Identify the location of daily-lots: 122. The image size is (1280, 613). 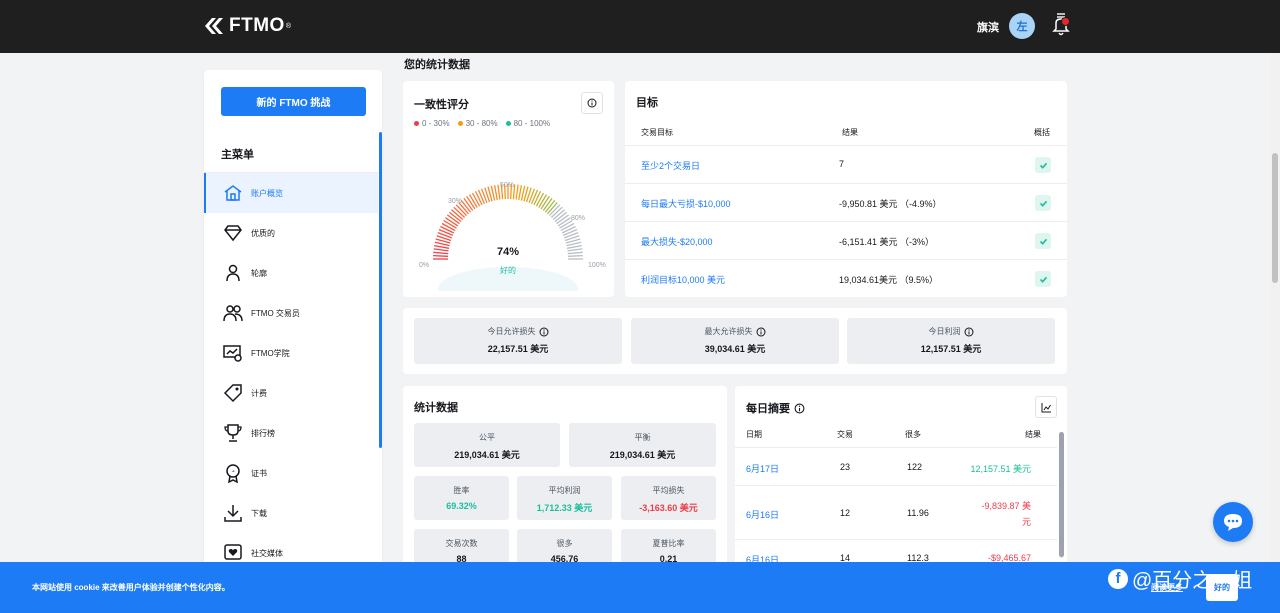
(915, 467).